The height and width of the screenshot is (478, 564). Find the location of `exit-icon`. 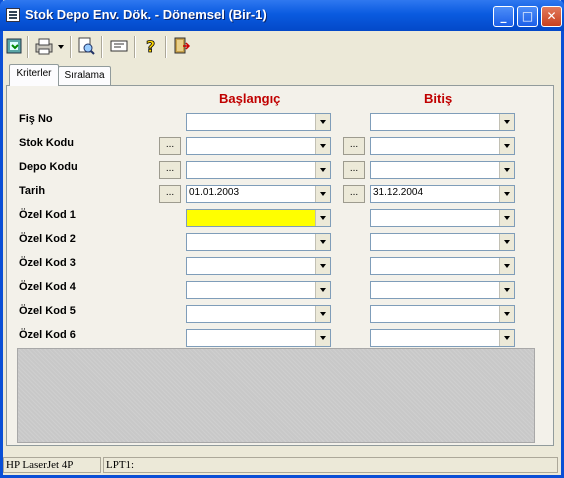

exit-icon is located at coordinates (16, 47).